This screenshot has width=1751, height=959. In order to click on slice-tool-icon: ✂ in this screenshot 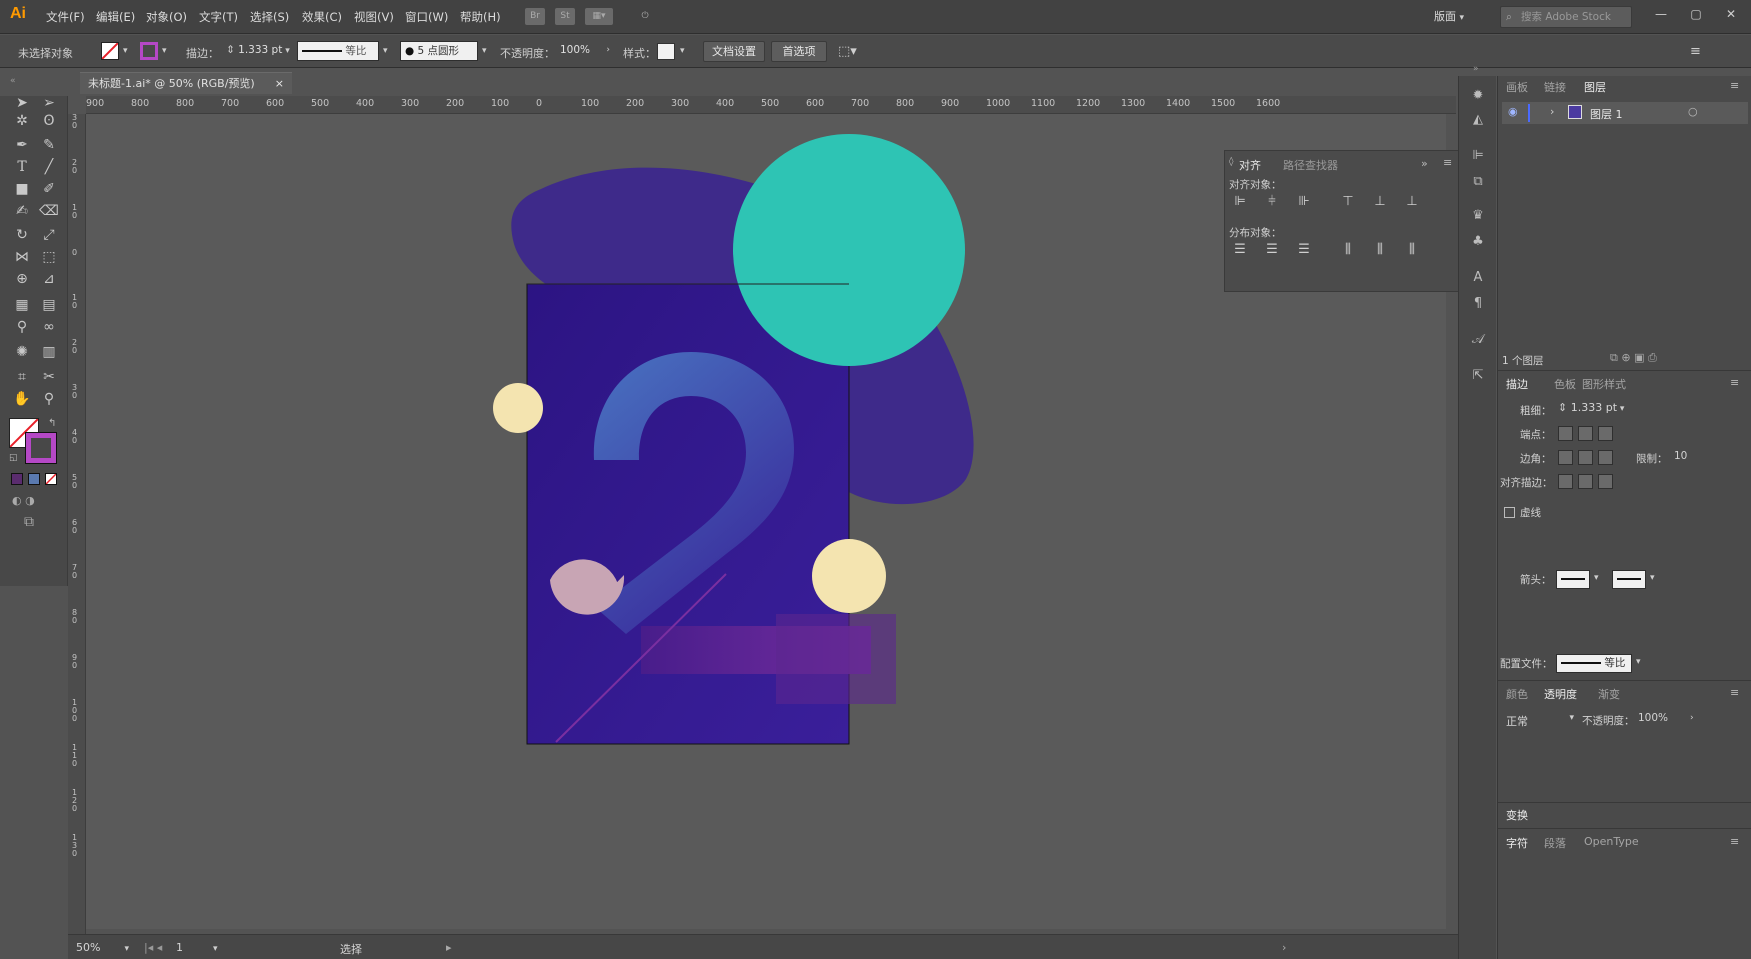, I will do `click(49, 377)`.